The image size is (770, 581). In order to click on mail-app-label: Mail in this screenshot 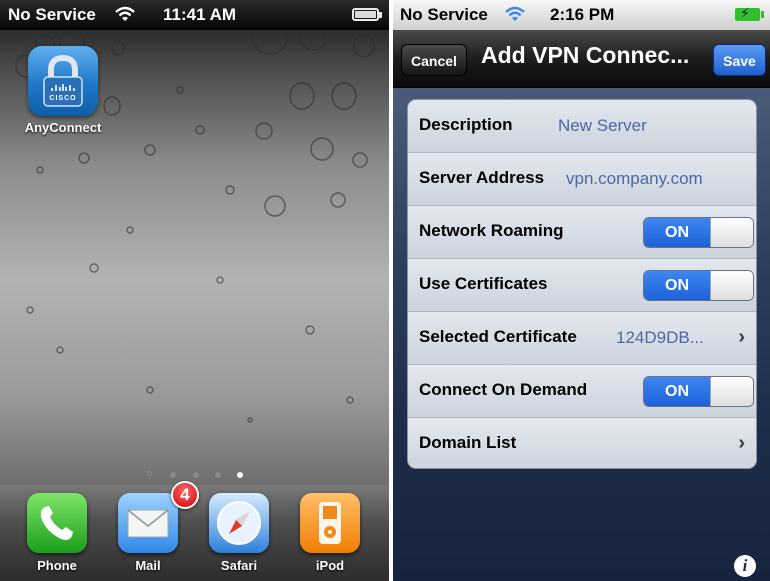, I will do `click(148, 565)`.